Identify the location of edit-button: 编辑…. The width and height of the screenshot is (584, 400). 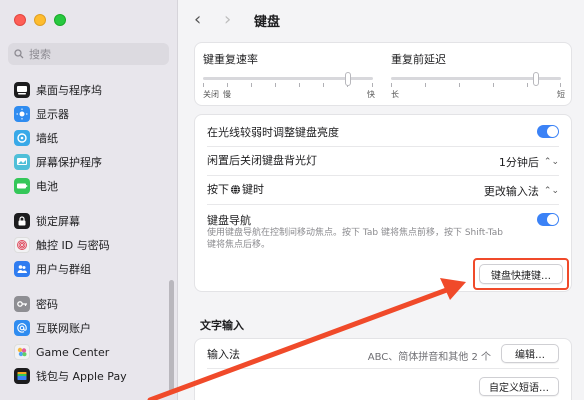
(530, 353).